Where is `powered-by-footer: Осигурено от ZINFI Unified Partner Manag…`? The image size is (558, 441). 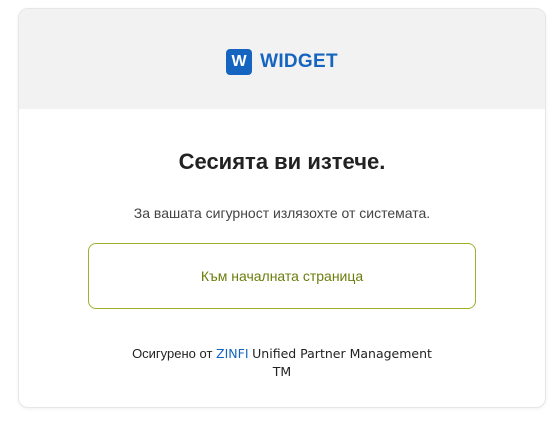
powered-by-footer: Осигурено от ZINFI Unified Partner Manag… is located at coordinates (282, 363).